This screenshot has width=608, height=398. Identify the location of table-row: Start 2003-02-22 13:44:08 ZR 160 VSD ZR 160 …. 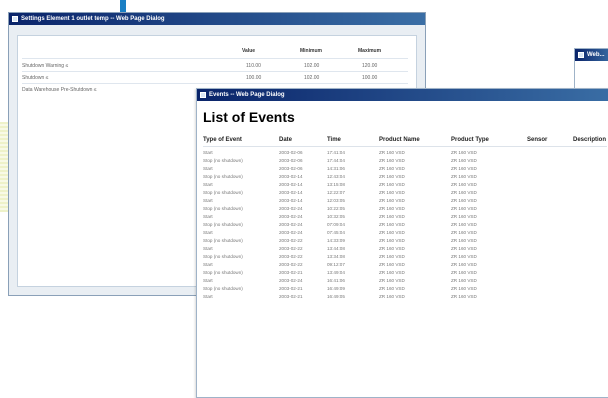
(402, 249).